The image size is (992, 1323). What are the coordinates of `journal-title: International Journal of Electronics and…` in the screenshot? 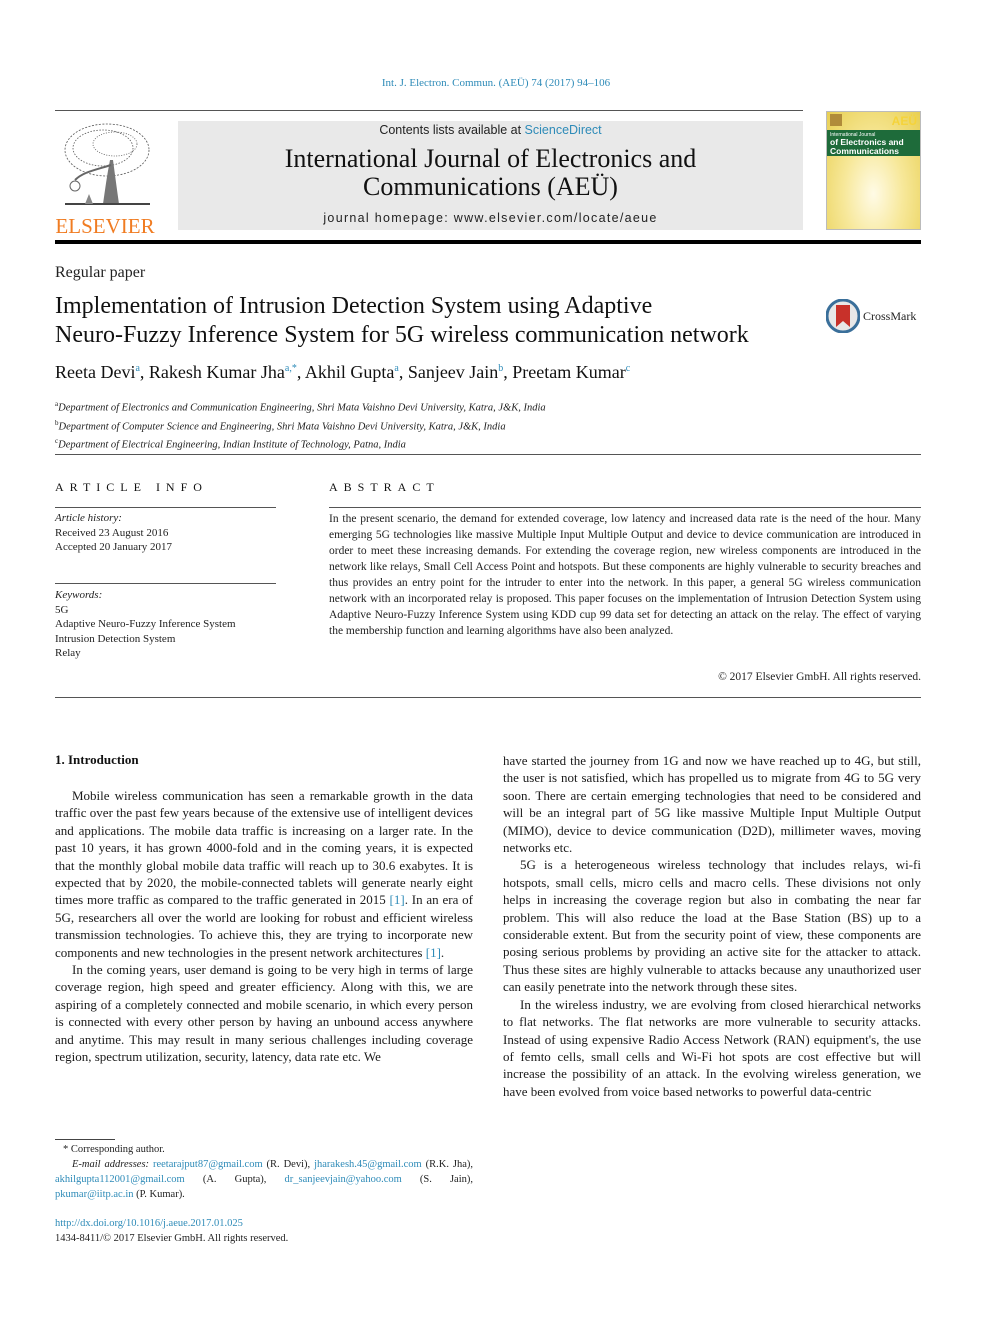 It's located at (490, 173).